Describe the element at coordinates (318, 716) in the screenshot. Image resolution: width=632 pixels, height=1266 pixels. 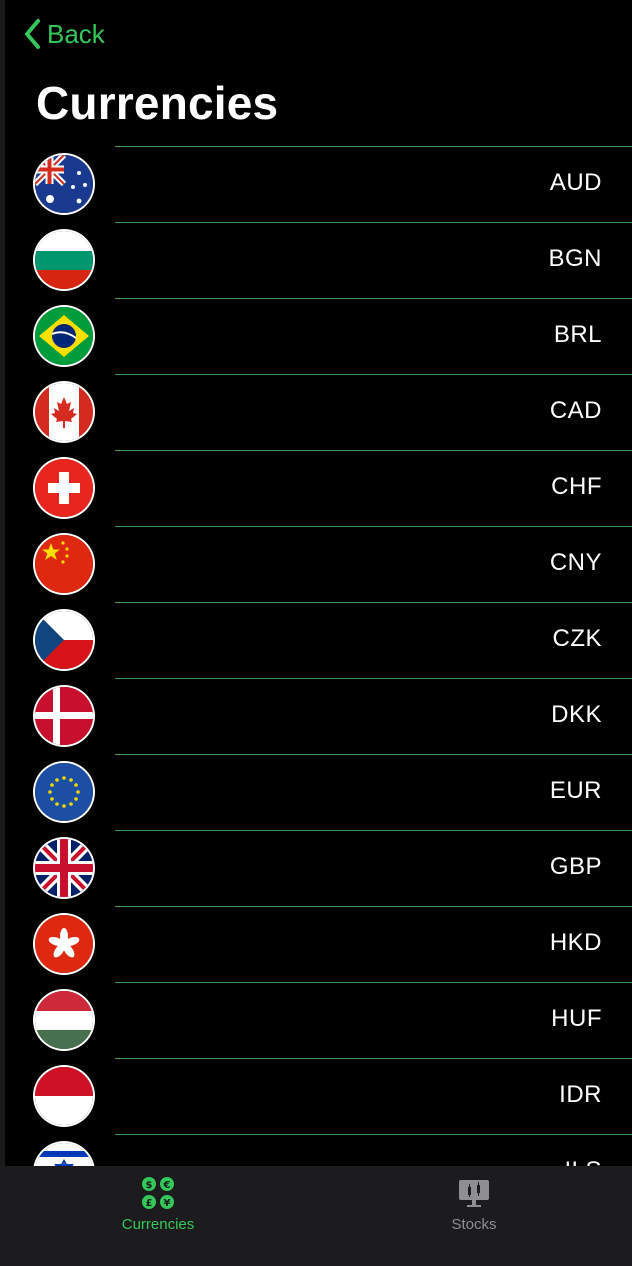
I see `currency-row-dkk: DKK` at that location.